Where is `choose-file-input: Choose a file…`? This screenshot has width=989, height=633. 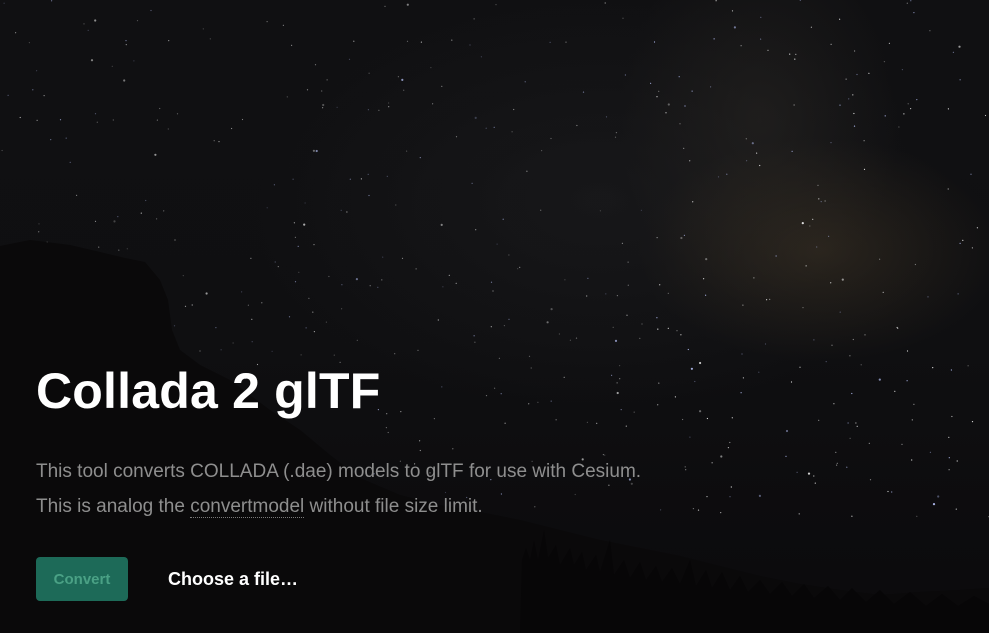
choose-file-input: Choose a file… is located at coordinates (233, 579).